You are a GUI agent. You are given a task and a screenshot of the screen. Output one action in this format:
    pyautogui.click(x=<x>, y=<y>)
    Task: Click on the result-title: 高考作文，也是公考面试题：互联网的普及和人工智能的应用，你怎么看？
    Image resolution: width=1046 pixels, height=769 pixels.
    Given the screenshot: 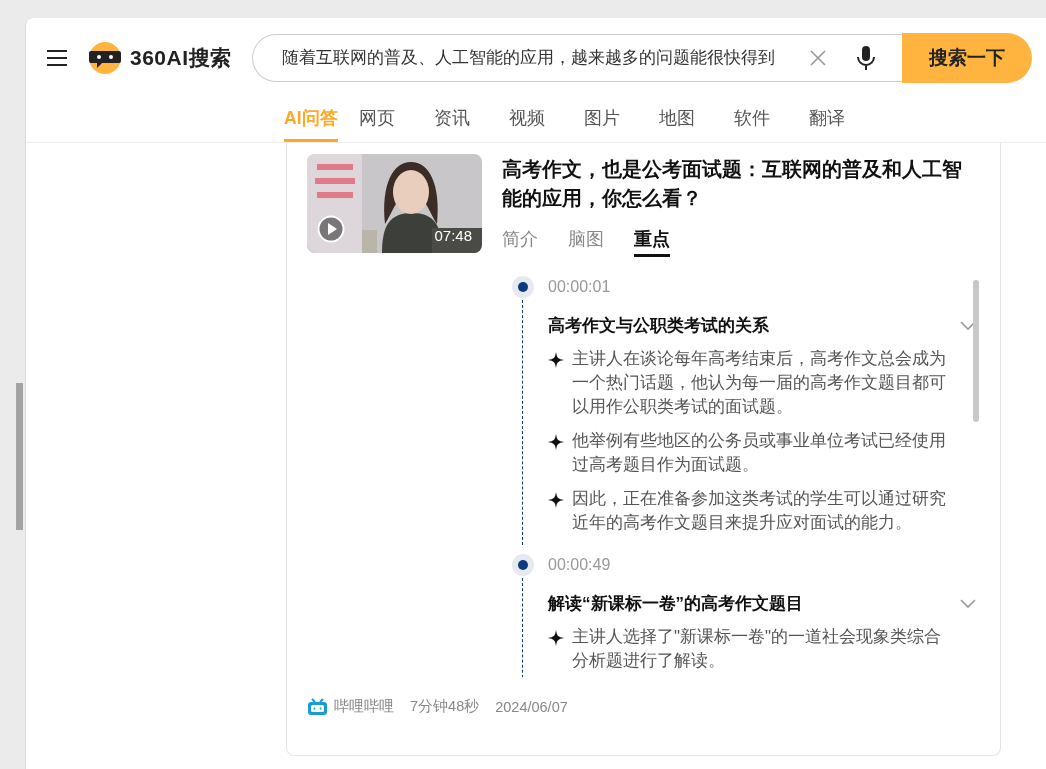 What is the action you would take?
    pyautogui.click(x=737, y=184)
    